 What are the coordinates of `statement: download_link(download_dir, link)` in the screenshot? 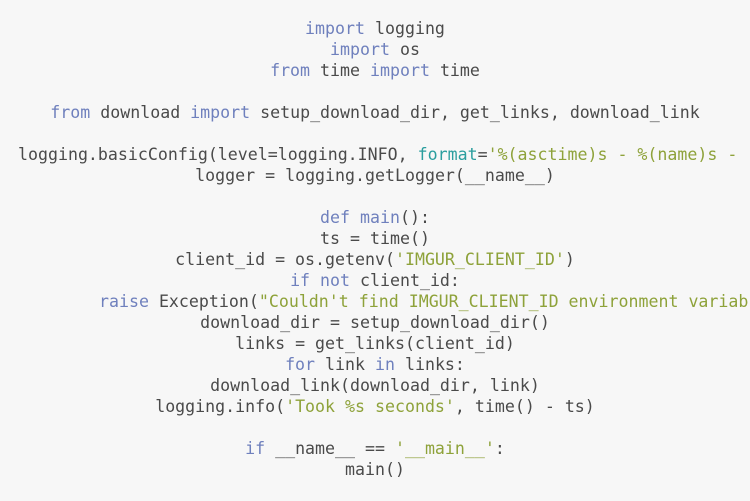 It's located at (375, 385).